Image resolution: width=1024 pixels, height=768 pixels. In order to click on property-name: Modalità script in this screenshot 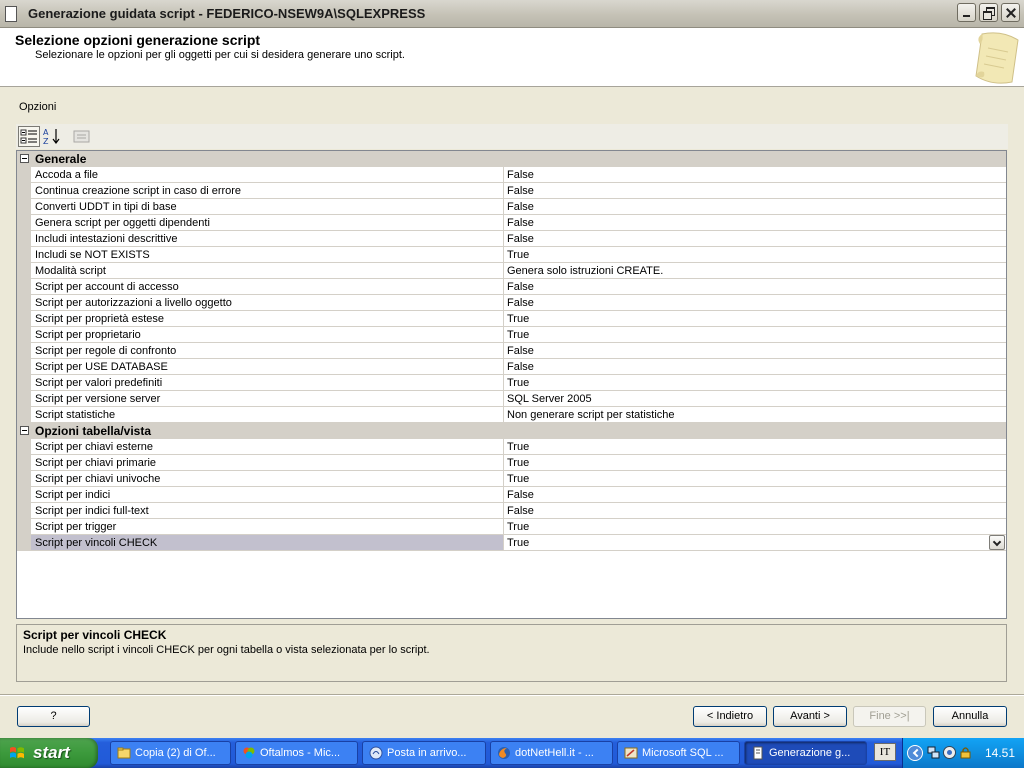, I will do `click(267, 271)`.